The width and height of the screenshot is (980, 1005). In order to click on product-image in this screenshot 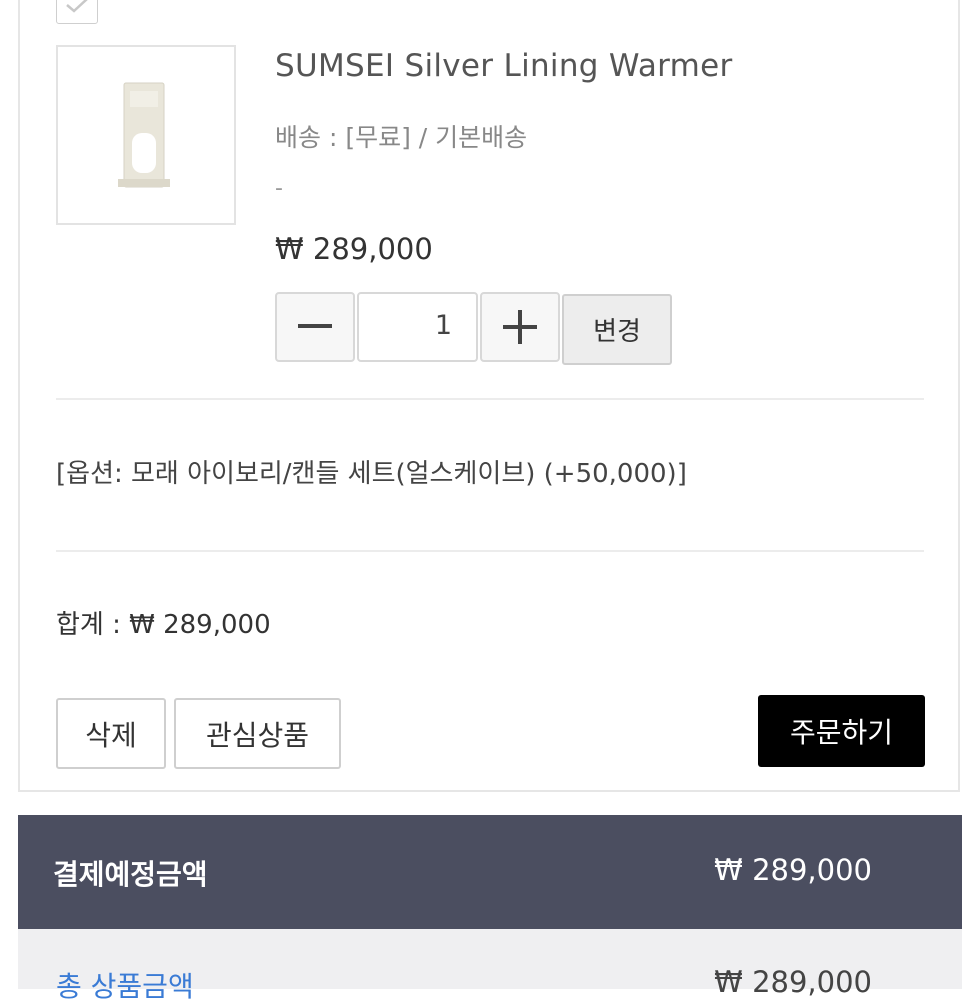, I will do `click(144, 135)`.